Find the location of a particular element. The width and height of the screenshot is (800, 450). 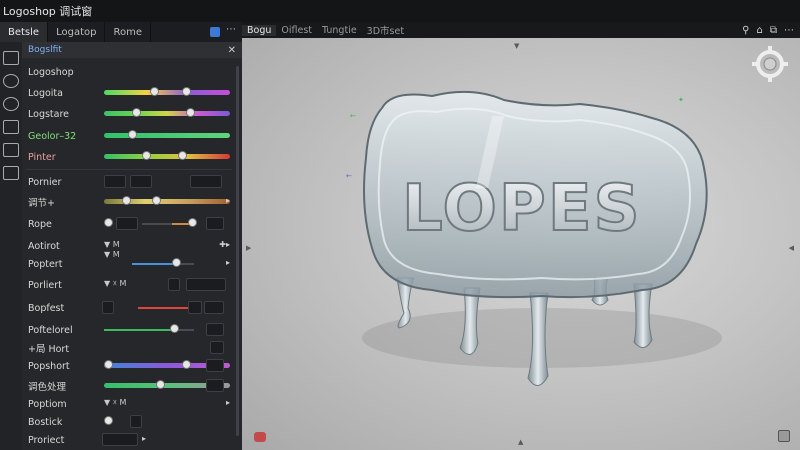

panel-header: Bogslfit ✕ is located at coordinates (132, 50).